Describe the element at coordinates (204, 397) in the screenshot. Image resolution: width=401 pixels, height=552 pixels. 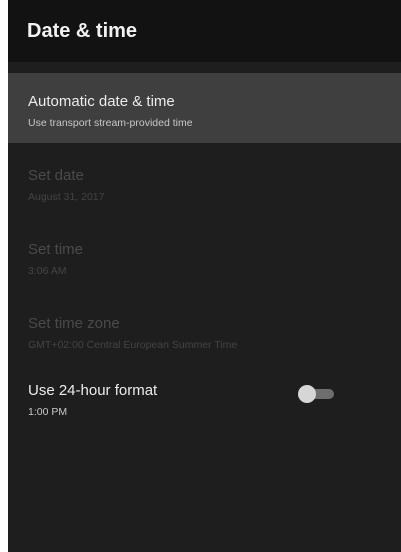
I see `setting-use-24-hour-format: Use 24-hour format 1:00 PM` at that location.